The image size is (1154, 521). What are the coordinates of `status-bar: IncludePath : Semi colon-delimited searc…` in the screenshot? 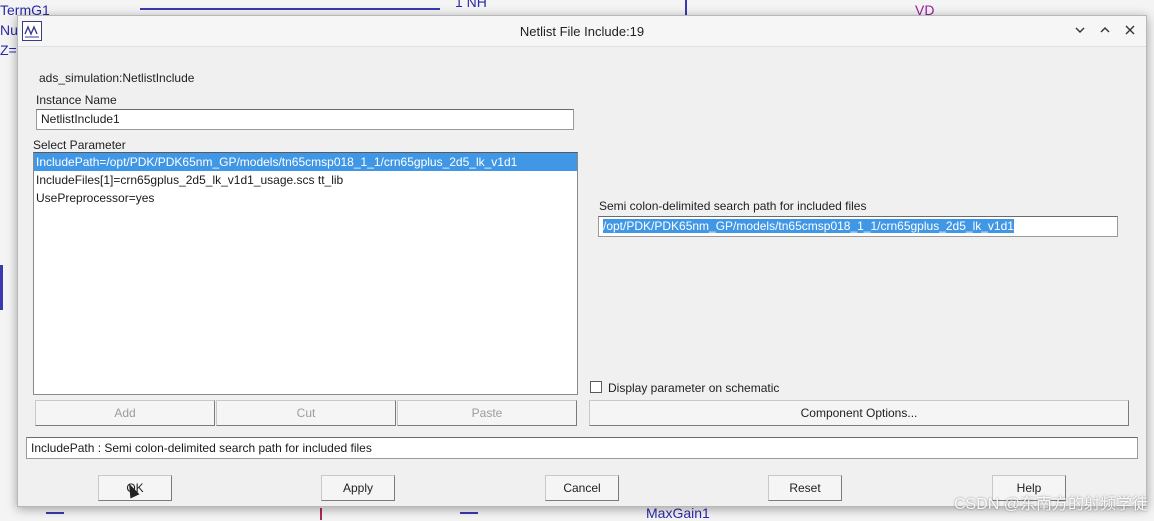 It's located at (582, 448).